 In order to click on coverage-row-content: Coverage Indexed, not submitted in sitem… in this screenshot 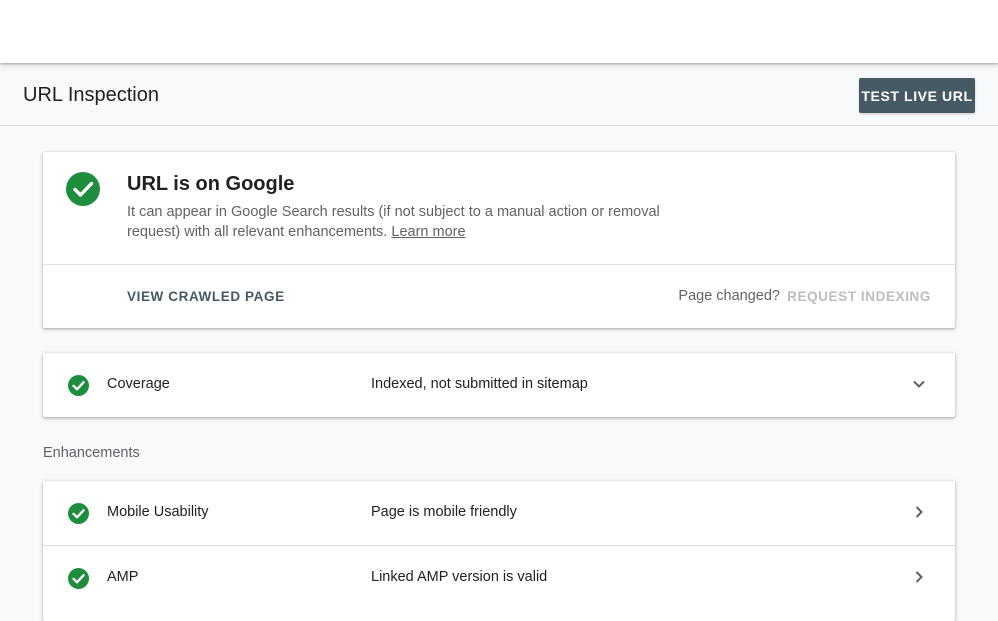, I will do `click(499, 385)`.